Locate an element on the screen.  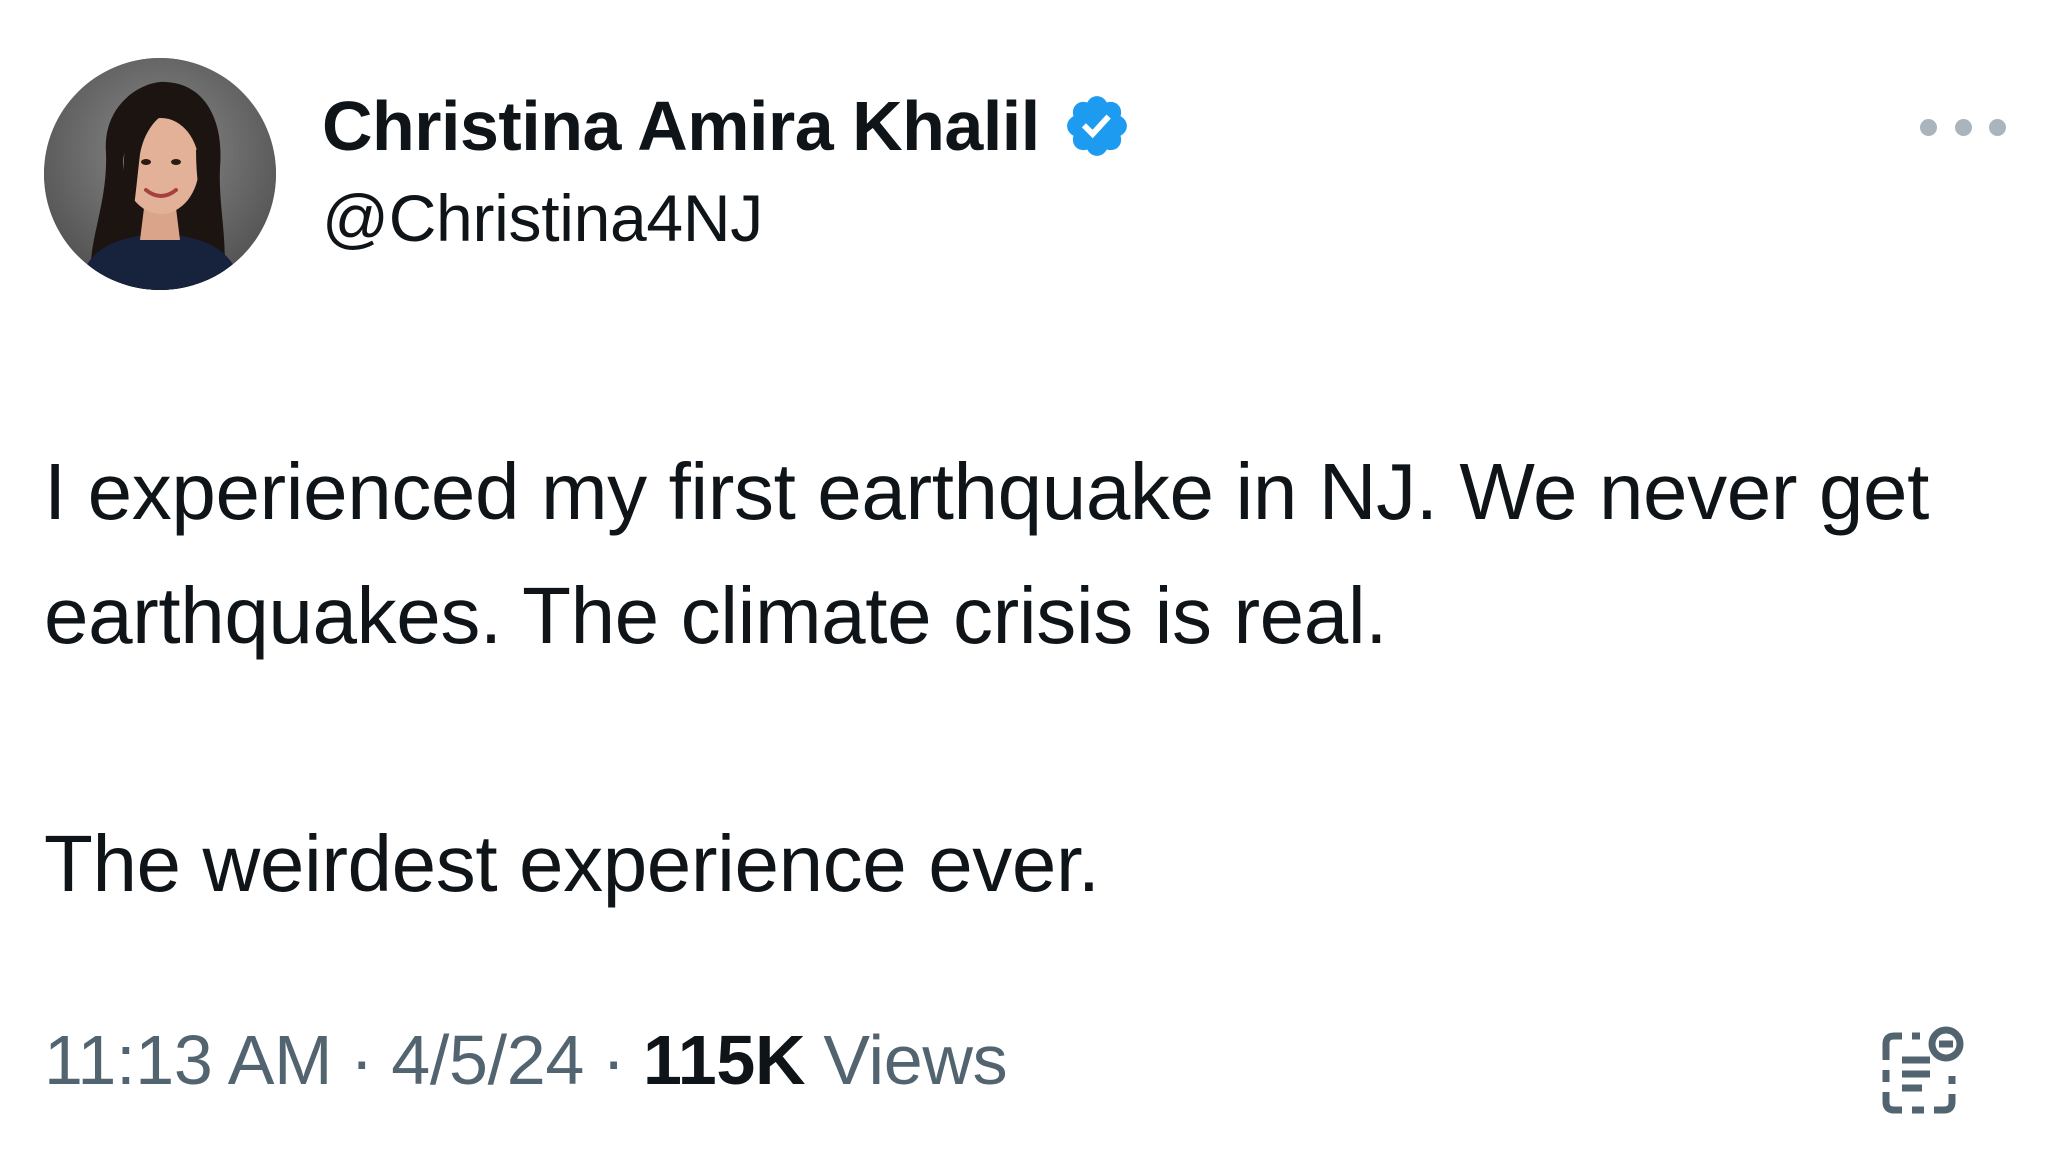
tweet-paragraph: The weirdest experience ever. is located at coordinates (572, 863).